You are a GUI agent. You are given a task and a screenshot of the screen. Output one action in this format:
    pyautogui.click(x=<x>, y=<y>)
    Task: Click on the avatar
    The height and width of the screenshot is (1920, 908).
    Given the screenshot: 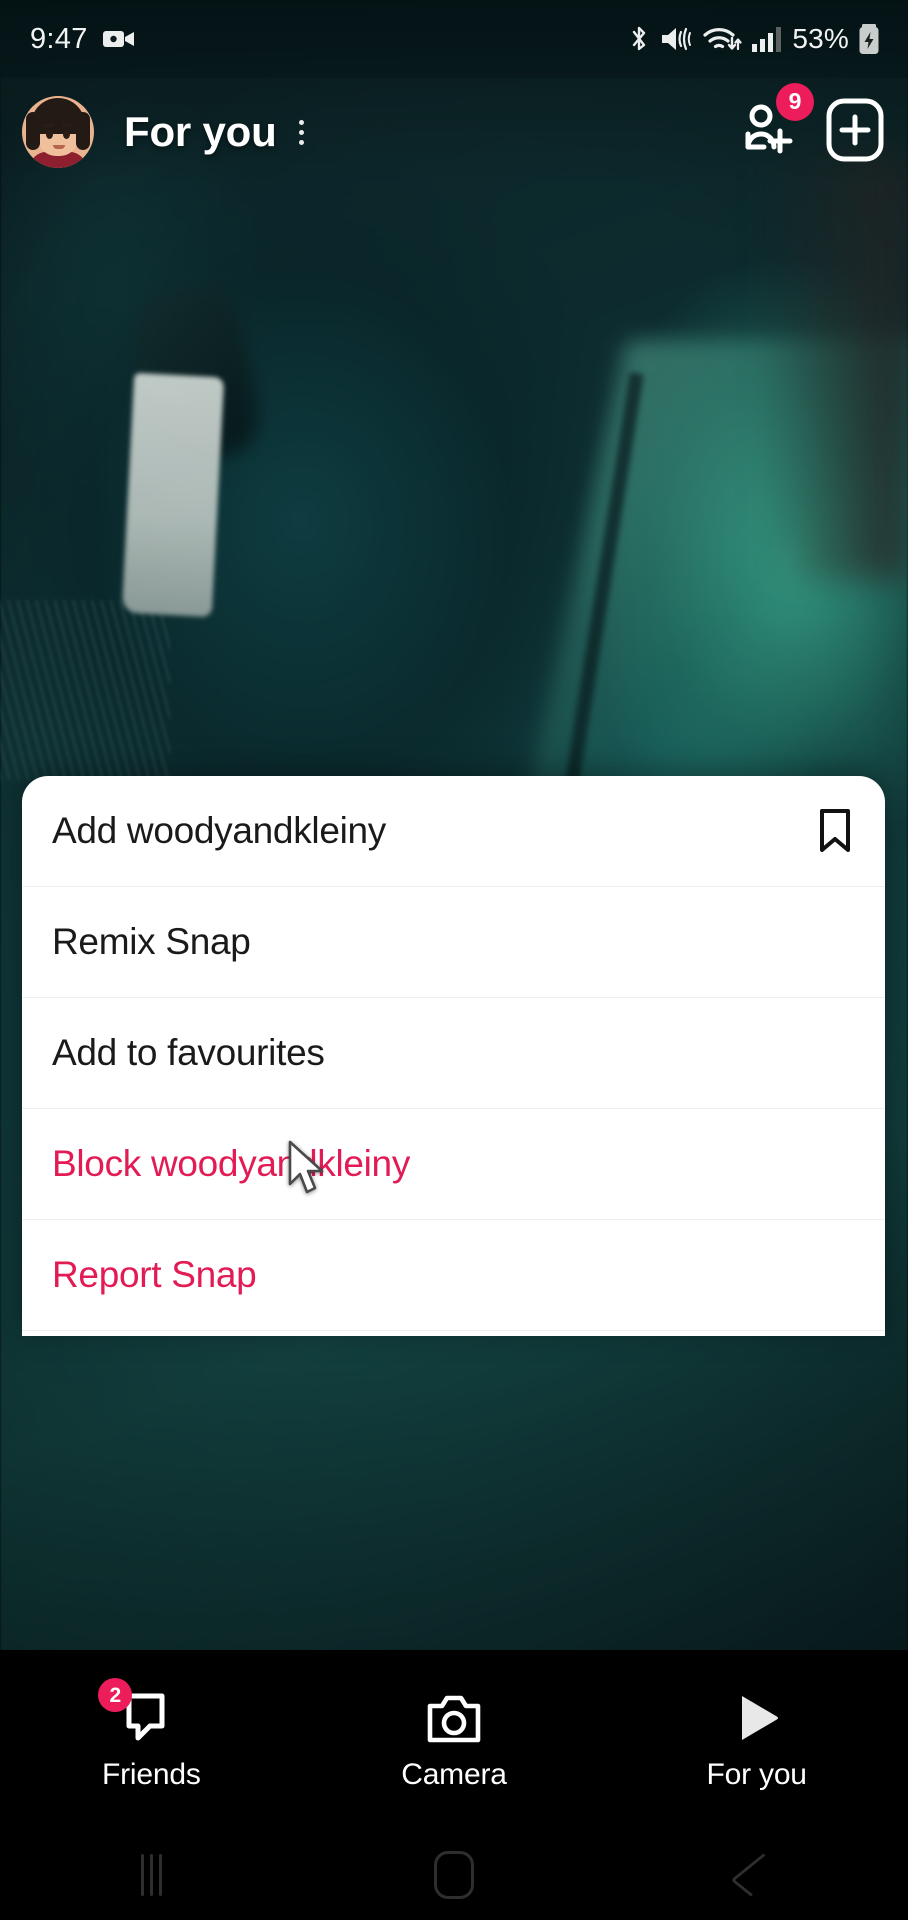 What is the action you would take?
    pyautogui.click(x=58, y=132)
    